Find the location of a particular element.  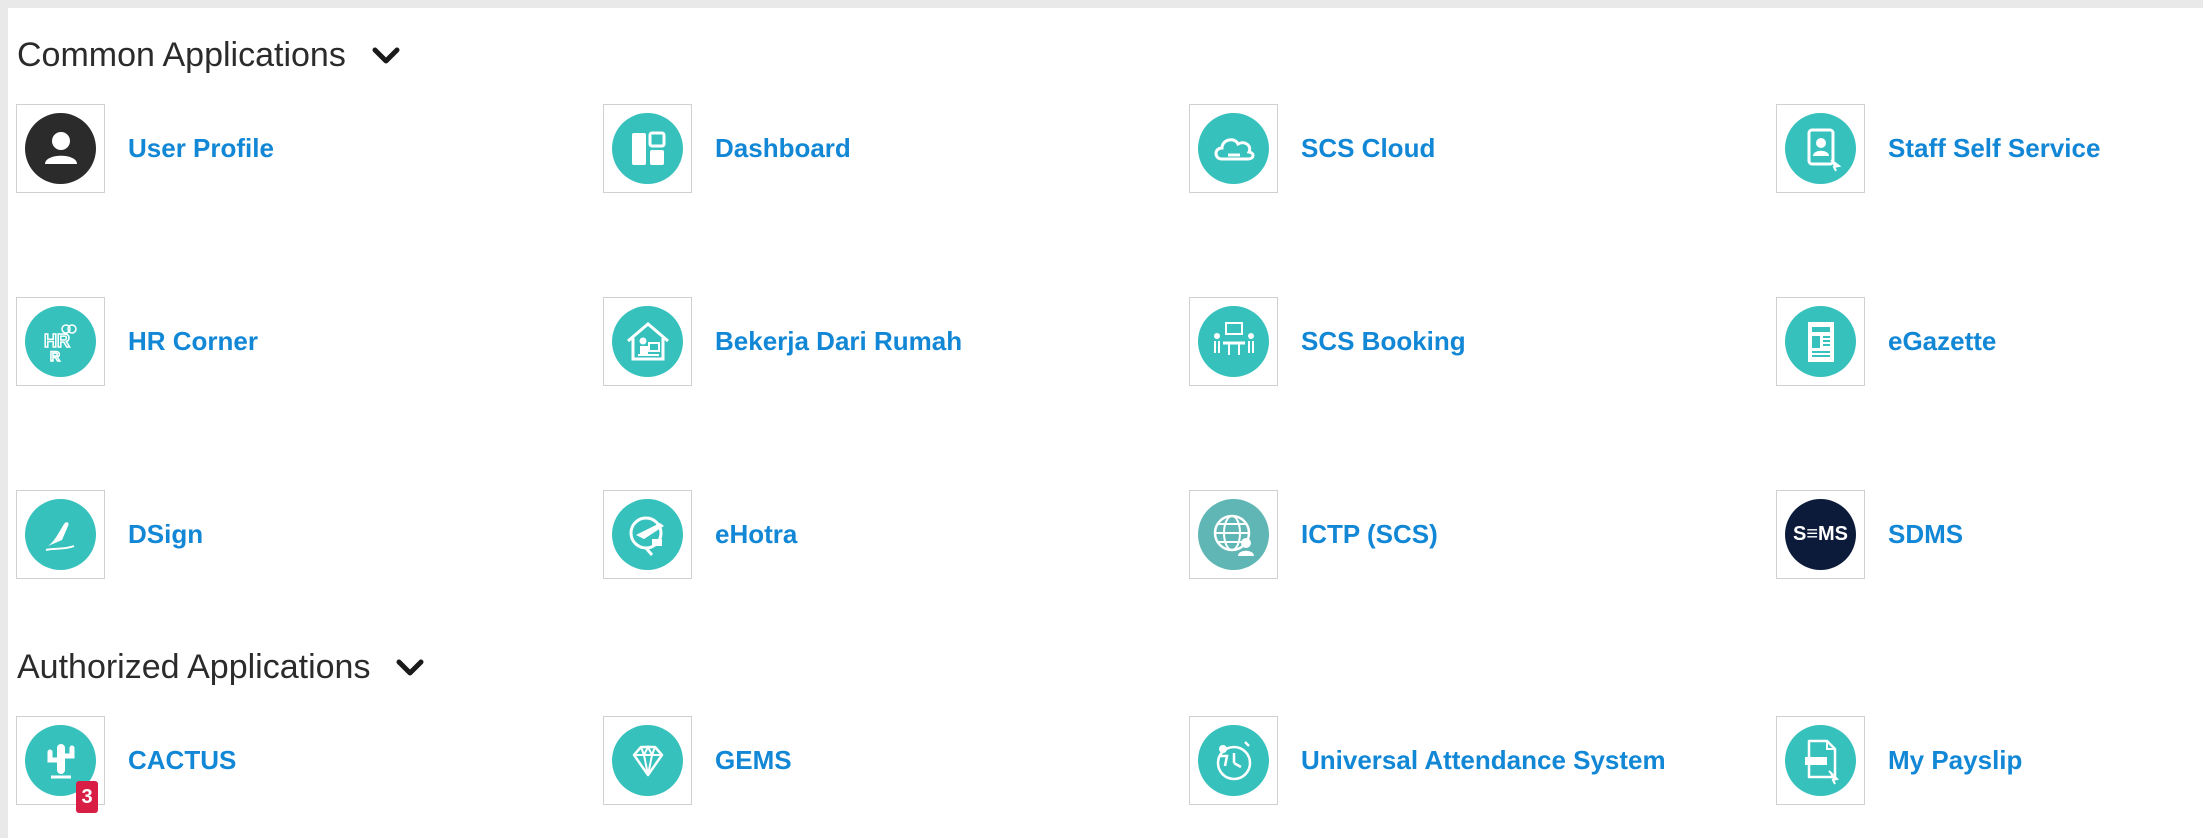

app-hr-corner: HR R HR Corner is located at coordinates (137, 341).